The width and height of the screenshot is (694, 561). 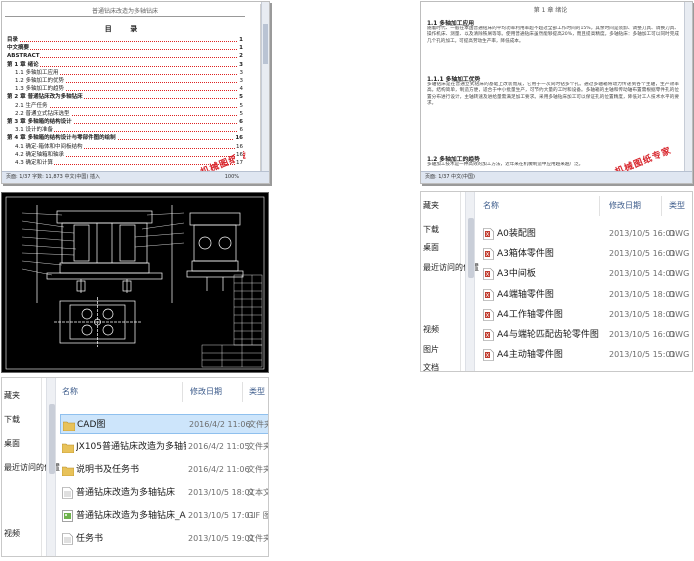 What do you see at coordinates (556, 177) in the screenshot?
I see `status-bar: 页面: 1/37 中文(中国)` at bounding box center [556, 177].